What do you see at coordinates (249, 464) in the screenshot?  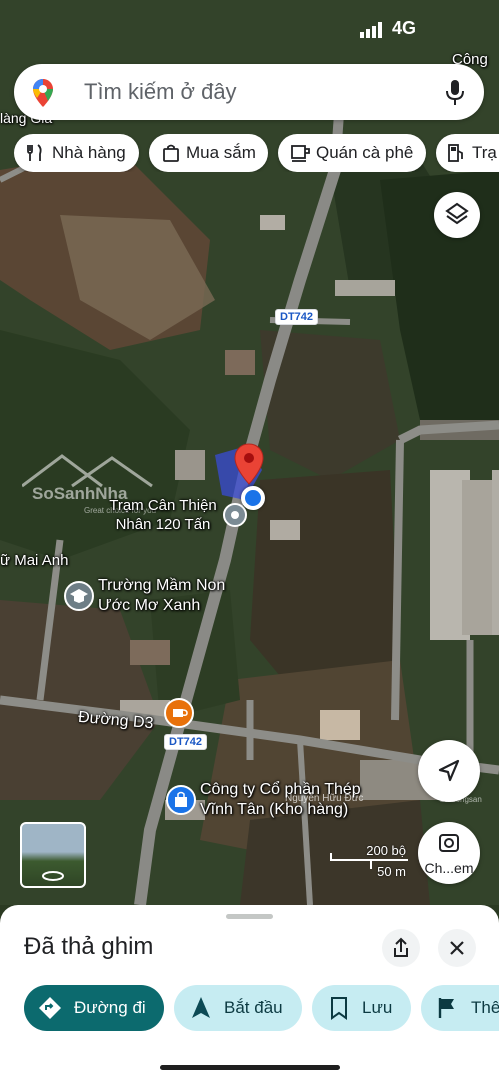 I see `dropped-pin-icon` at bounding box center [249, 464].